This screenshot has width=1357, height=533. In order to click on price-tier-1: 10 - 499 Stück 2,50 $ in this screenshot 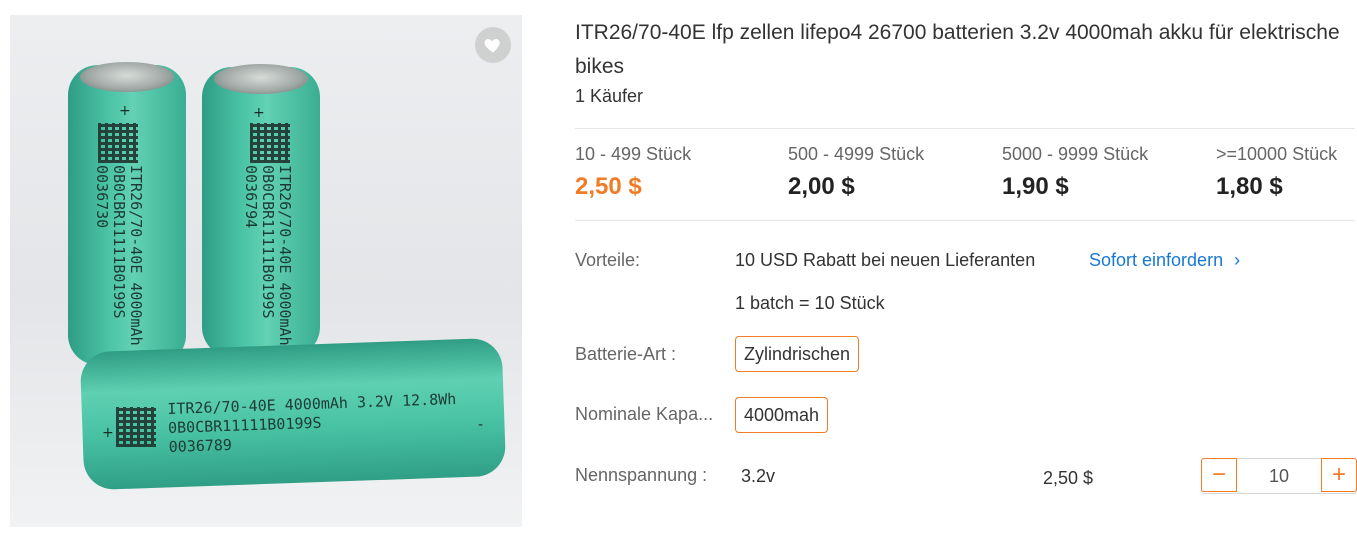, I will do `click(633, 172)`.